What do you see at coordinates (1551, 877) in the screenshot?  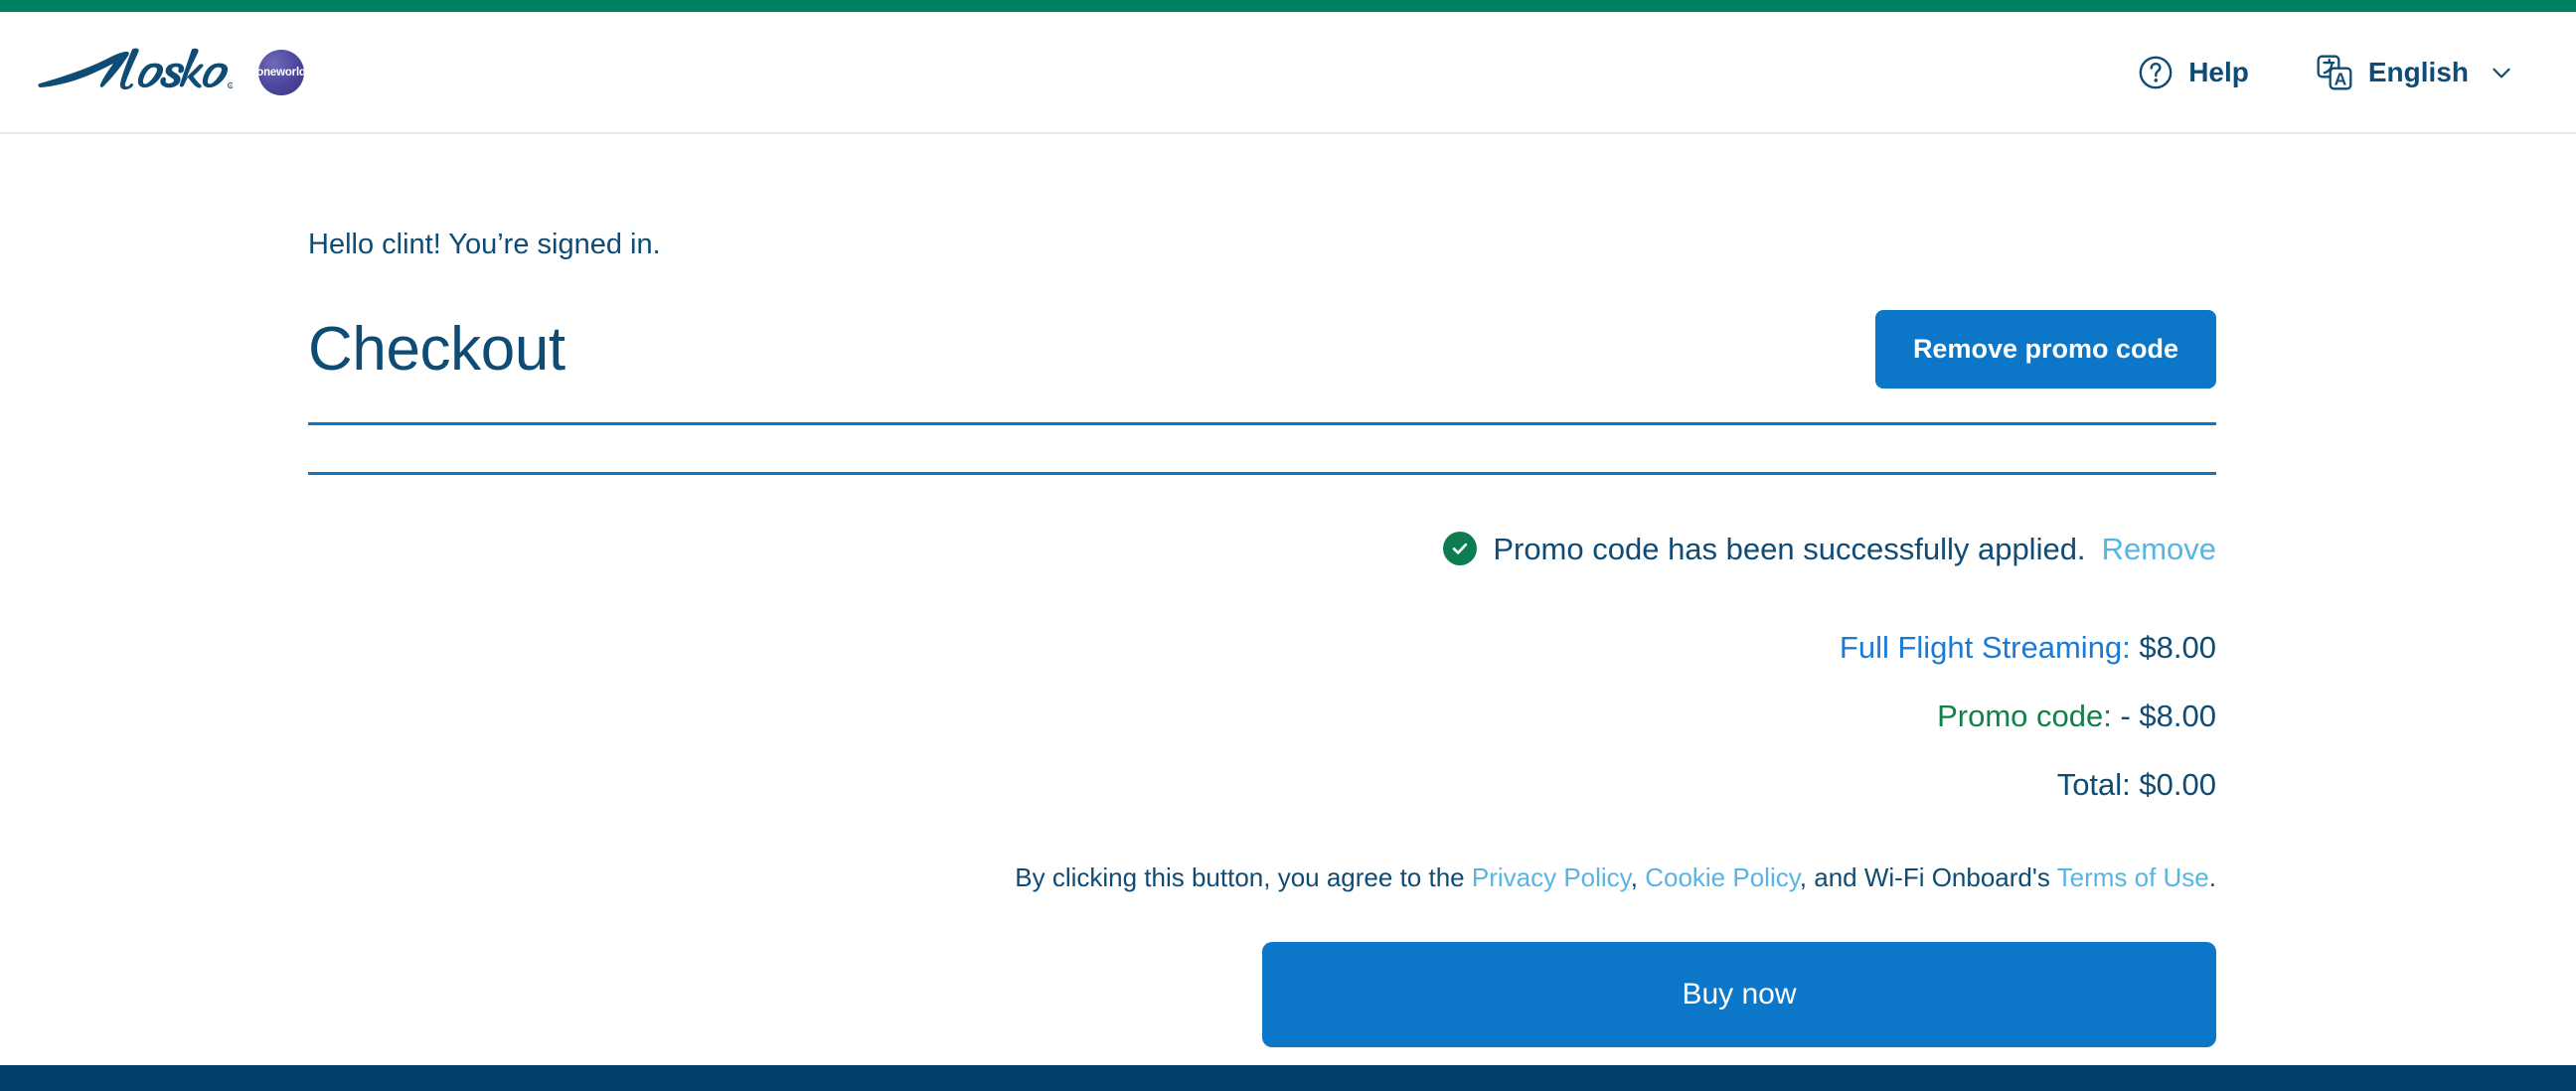 I see `privacy-policy-link: Privacy Policy` at bounding box center [1551, 877].